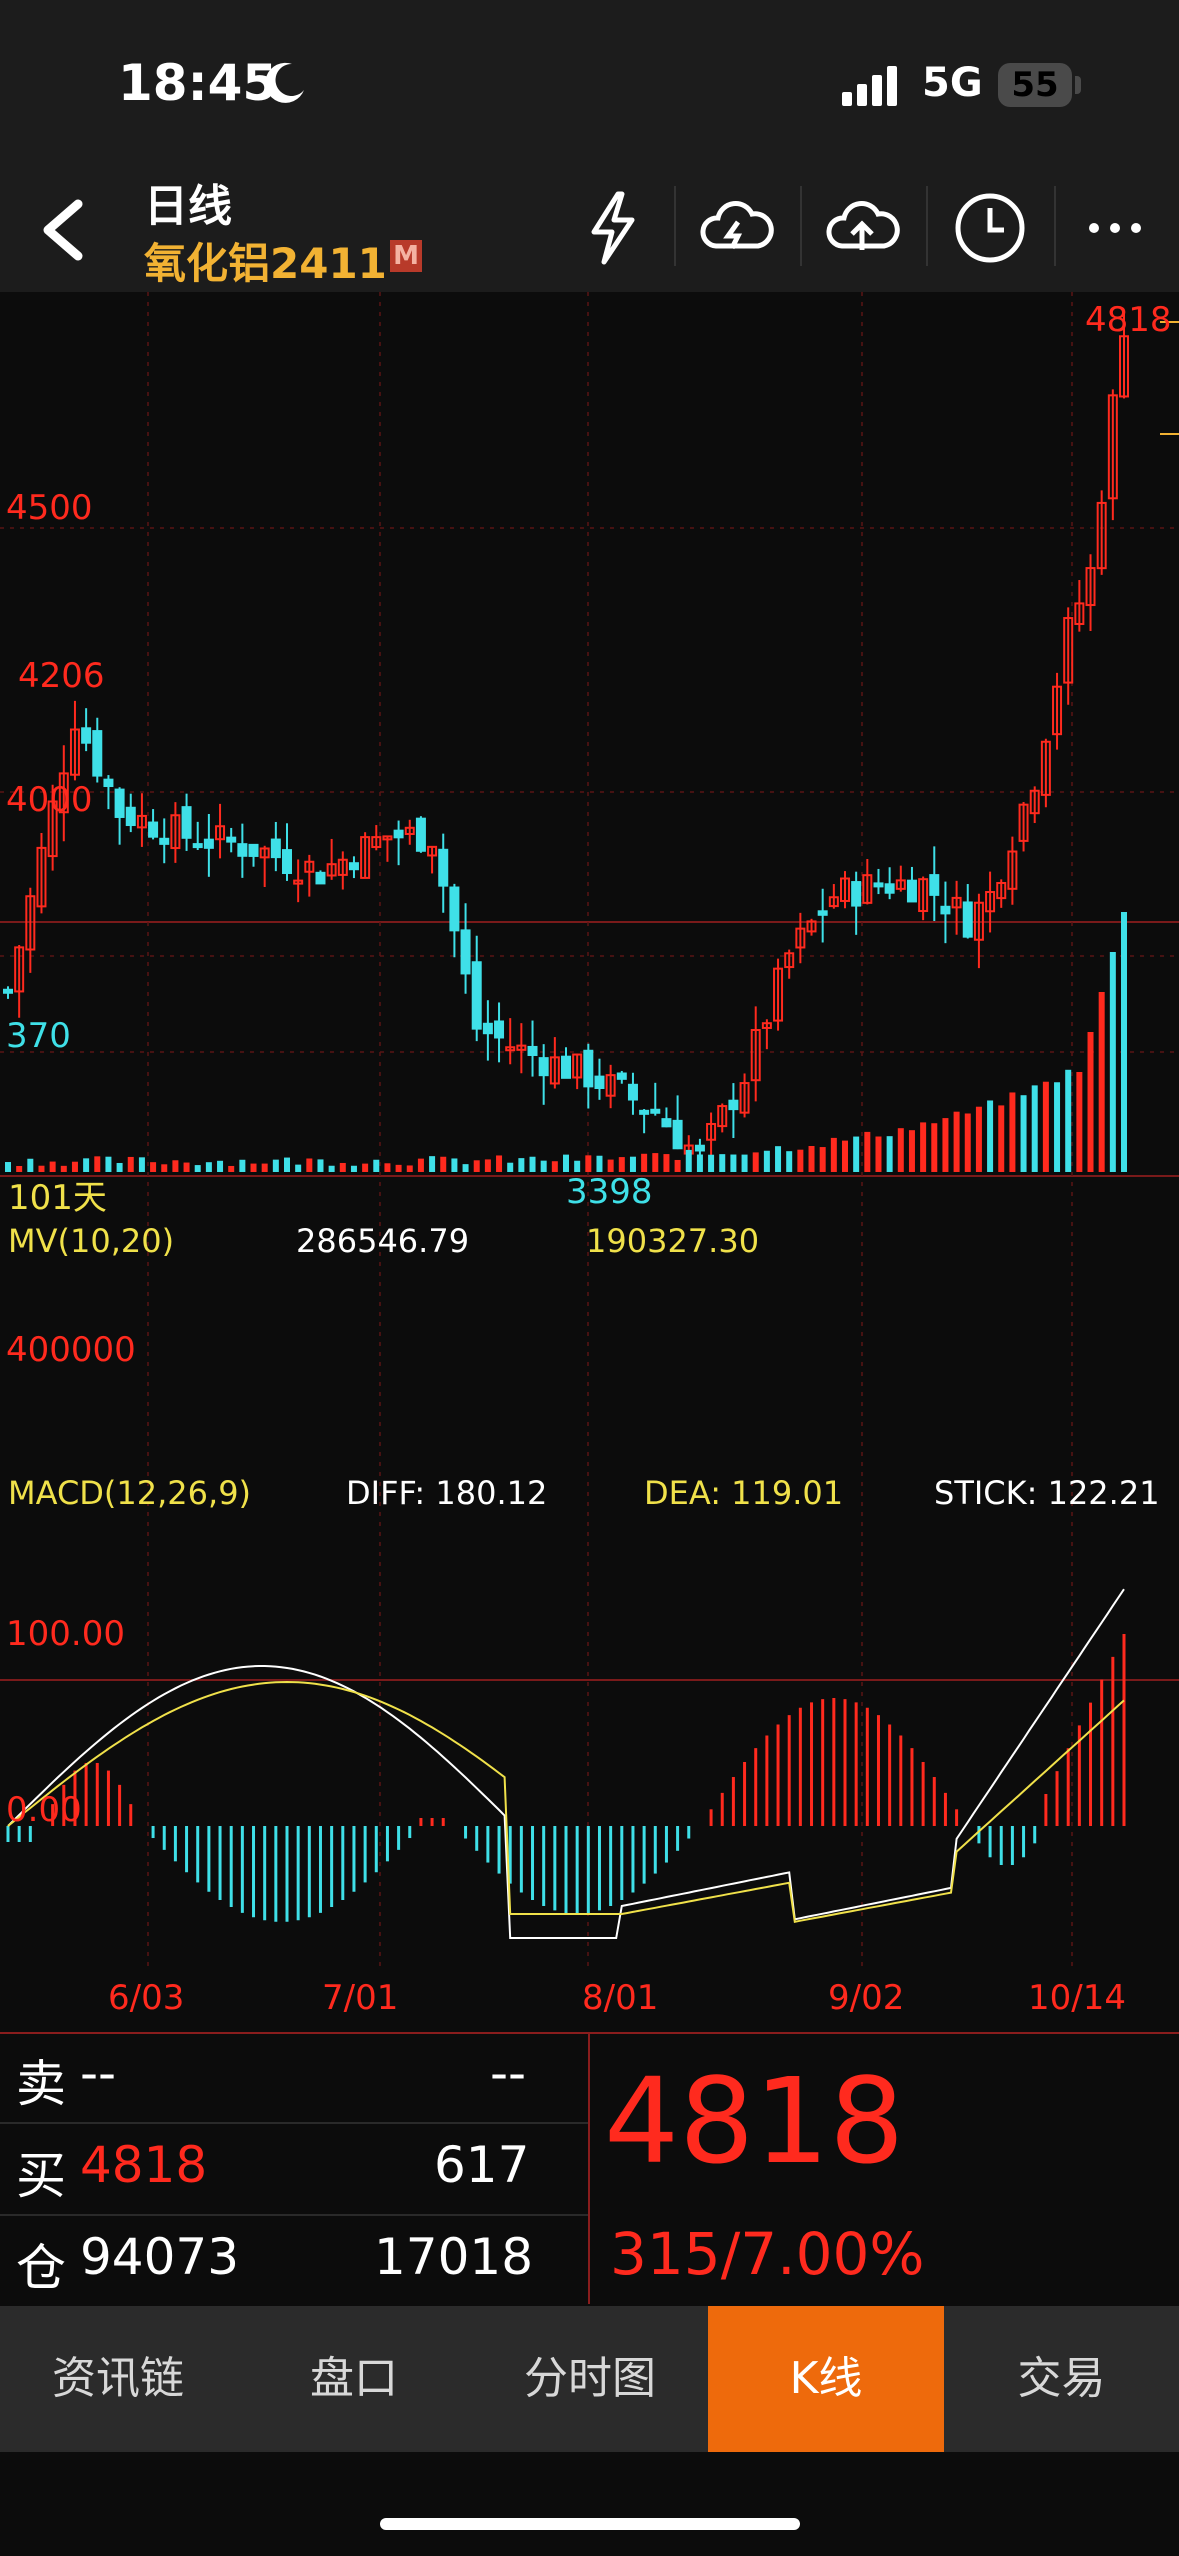 Image resolution: width=1179 pixels, height=2556 pixels. Describe the element at coordinates (98, 2073) in the screenshot. I see `sell-price: --` at that location.